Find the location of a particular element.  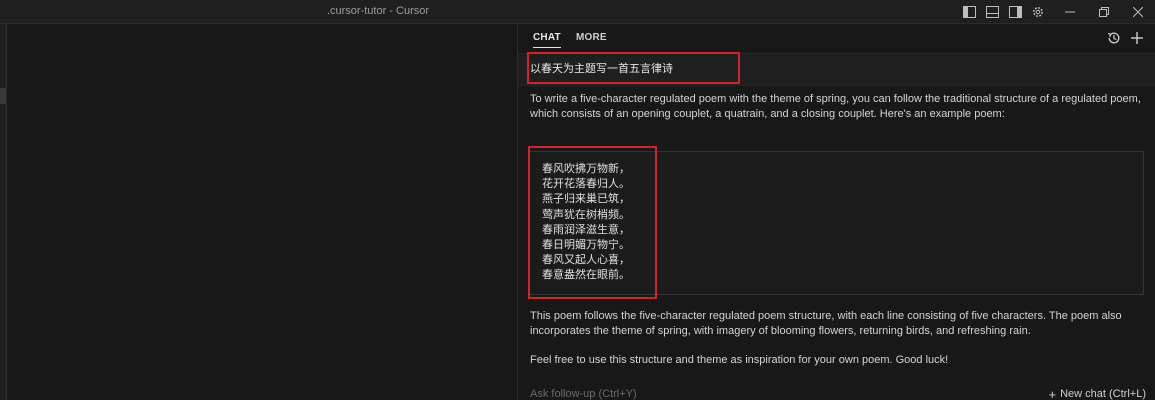

scroll-indicator is located at coordinates (3, 96).